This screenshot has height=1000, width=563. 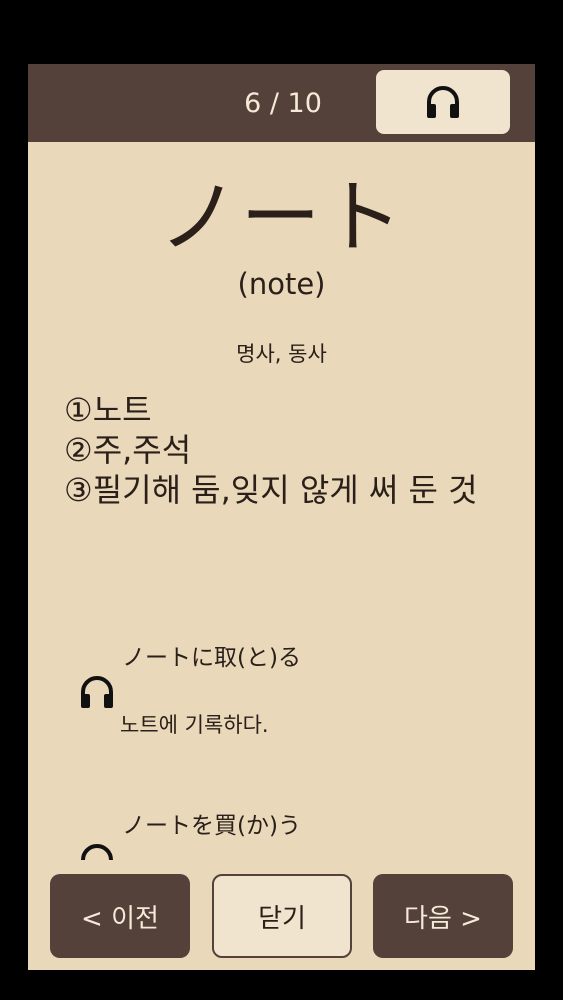 What do you see at coordinates (120, 916) in the screenshot?
I see `prev-button: < 이전` at bounding box center [120, 916].